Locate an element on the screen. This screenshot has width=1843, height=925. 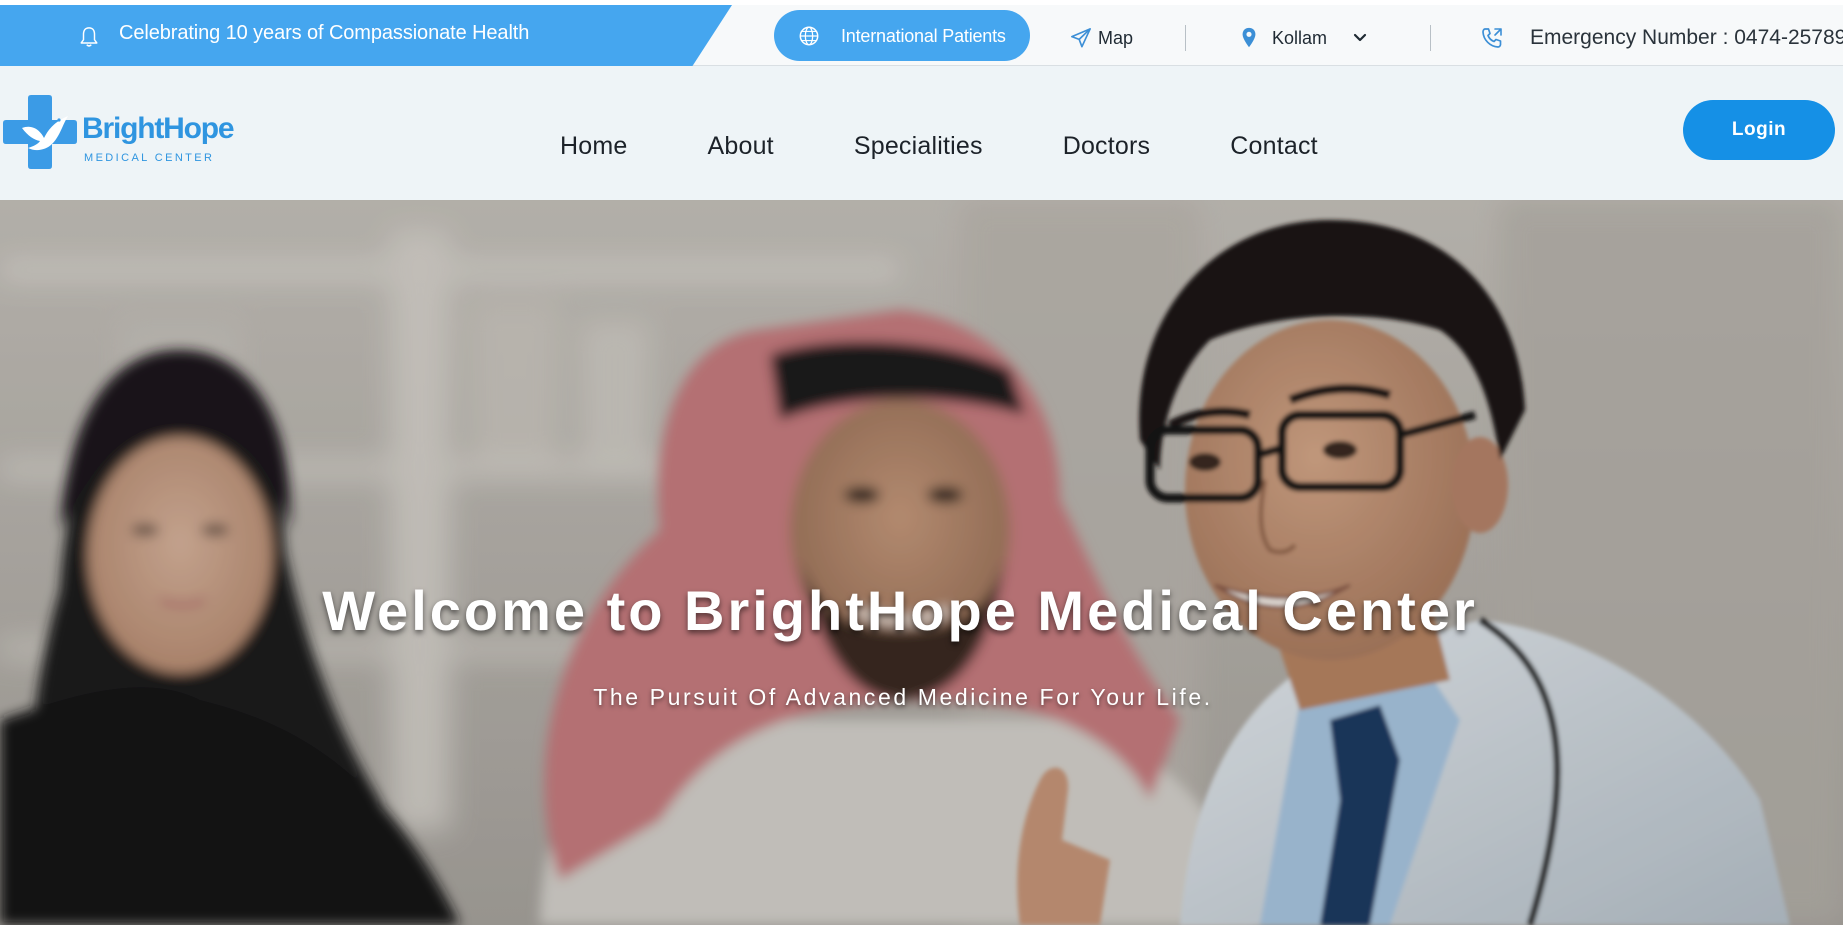
international-patients-button: International Patients is located at coordinates (902, 35).